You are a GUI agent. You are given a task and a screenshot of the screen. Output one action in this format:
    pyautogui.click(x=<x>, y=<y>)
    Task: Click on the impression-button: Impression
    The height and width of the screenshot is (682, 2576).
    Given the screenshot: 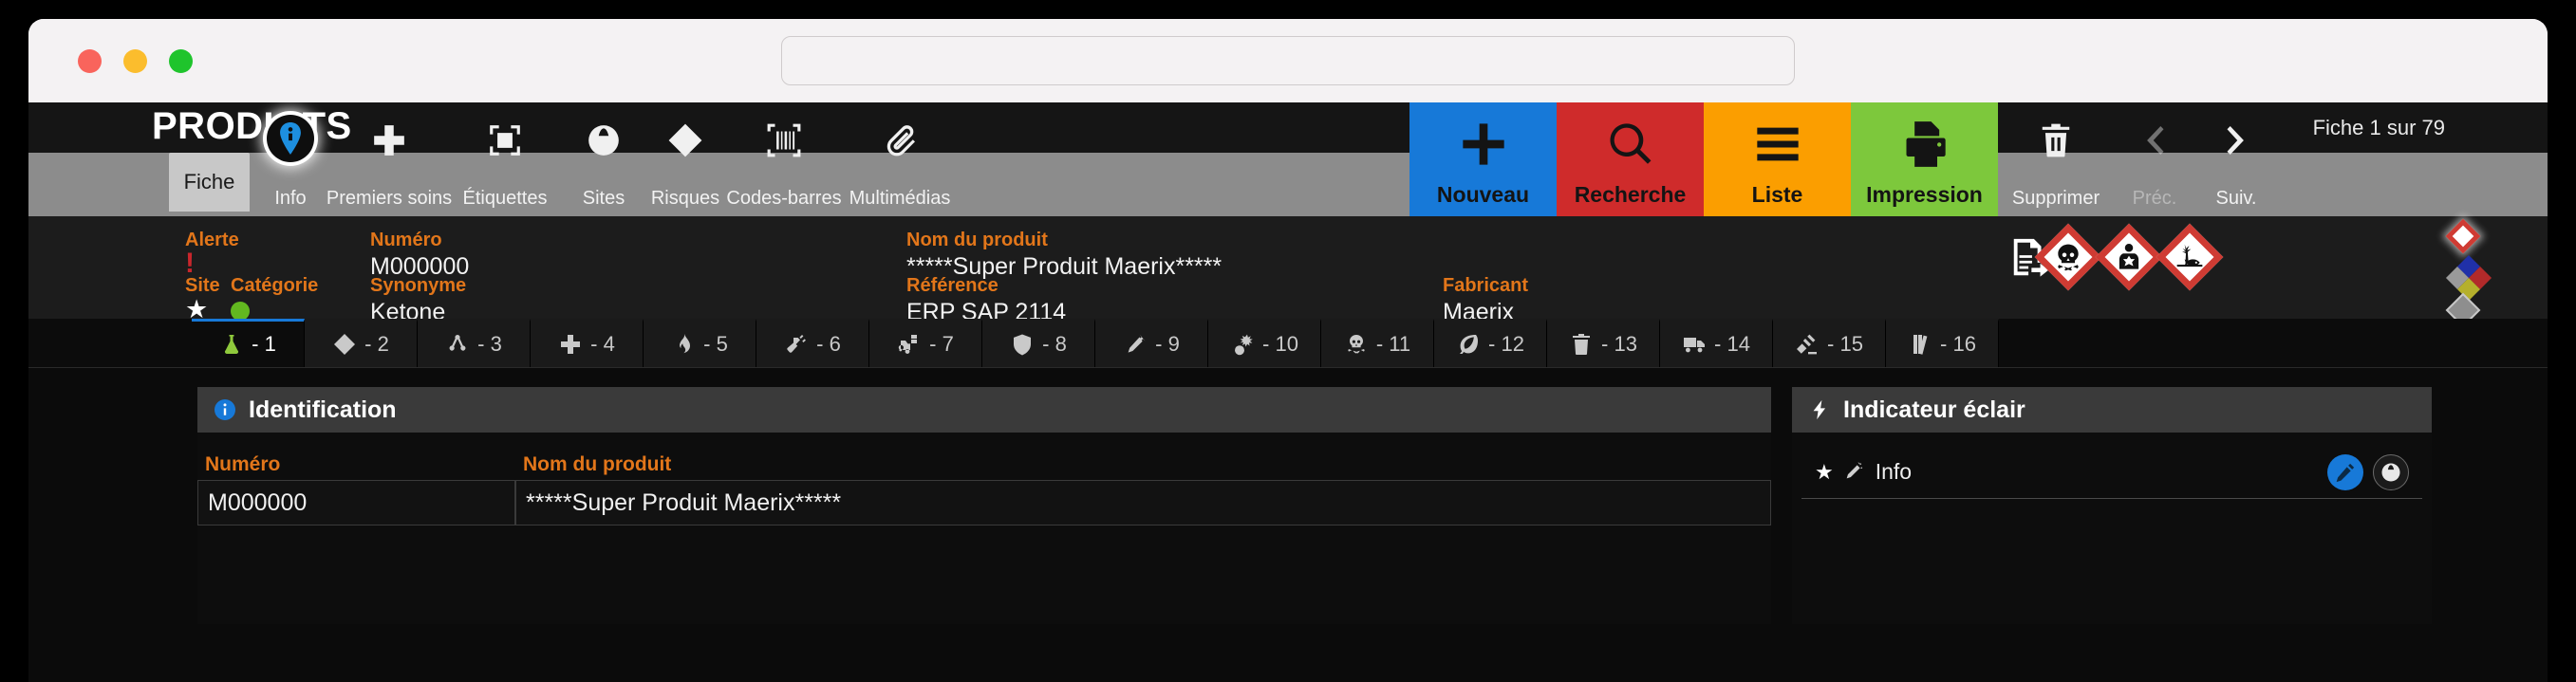 What is the action you would take?
    pyautogui.click(x=1925, y=159)
    